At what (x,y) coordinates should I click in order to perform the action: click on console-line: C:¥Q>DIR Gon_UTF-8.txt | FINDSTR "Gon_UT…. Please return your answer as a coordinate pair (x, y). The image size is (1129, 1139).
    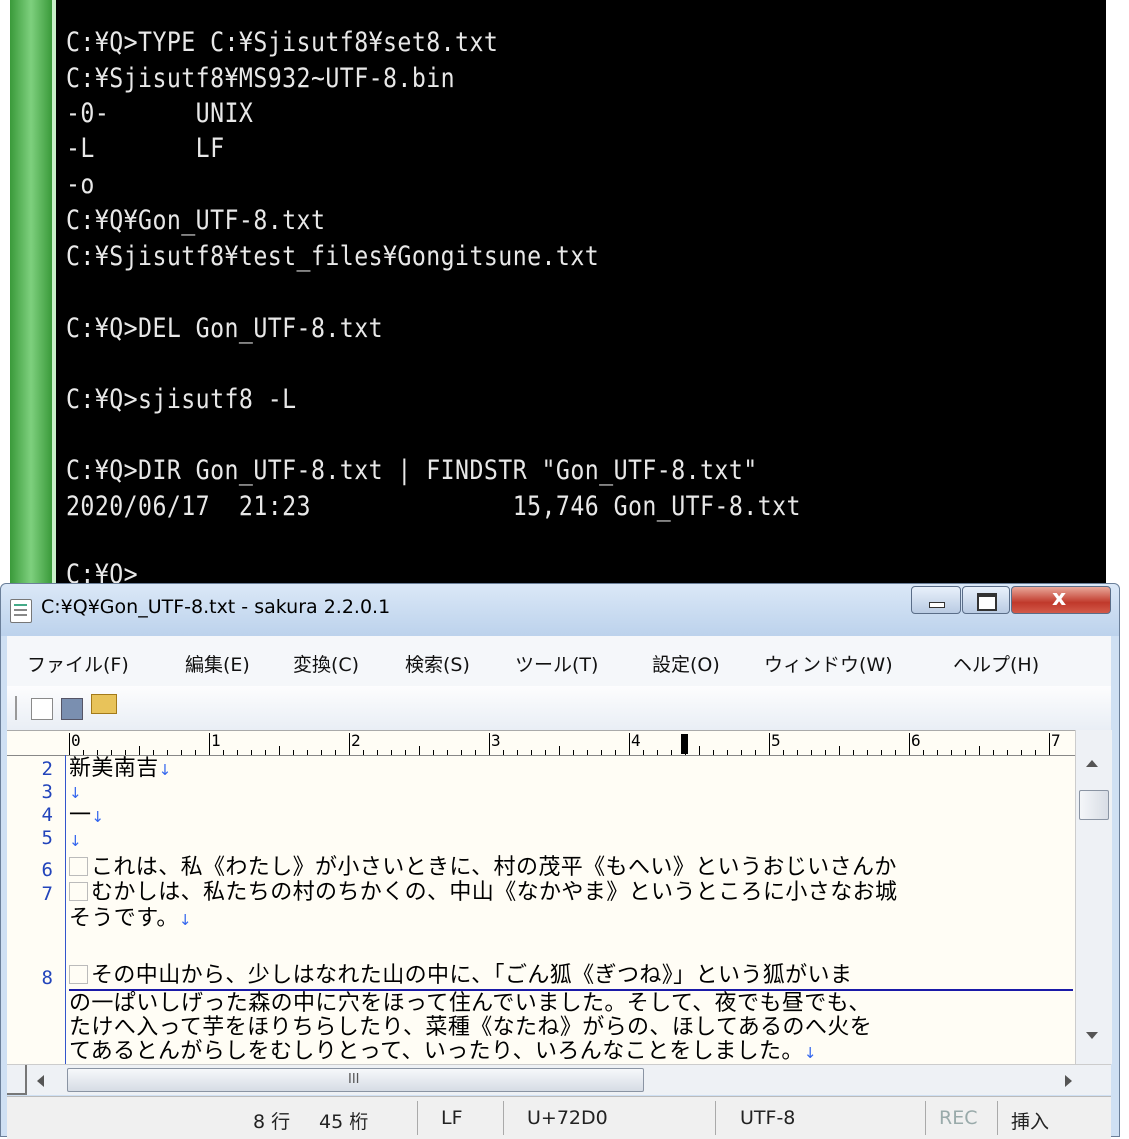
    Looking at the image, I should click on (412, 470).